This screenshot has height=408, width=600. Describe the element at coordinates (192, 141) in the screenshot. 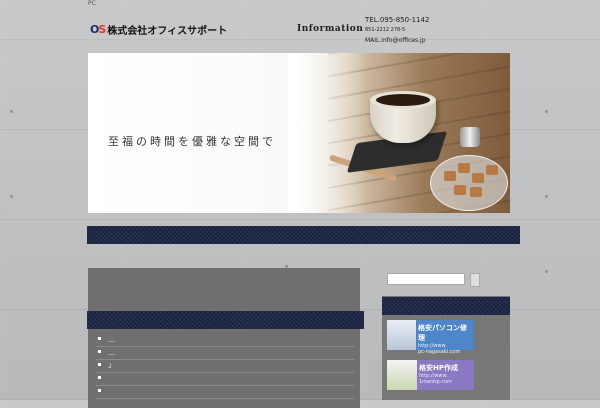

I see `hero-catchphrase: 至福の時間を優雅な空間で` at that location.